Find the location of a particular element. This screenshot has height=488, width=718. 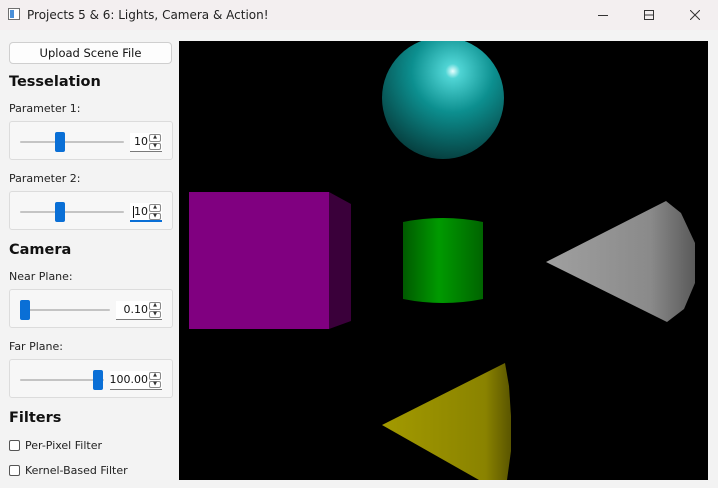

per-pixel-filter-label: Per-Pixel Filter is located at coordinates (63, 445).